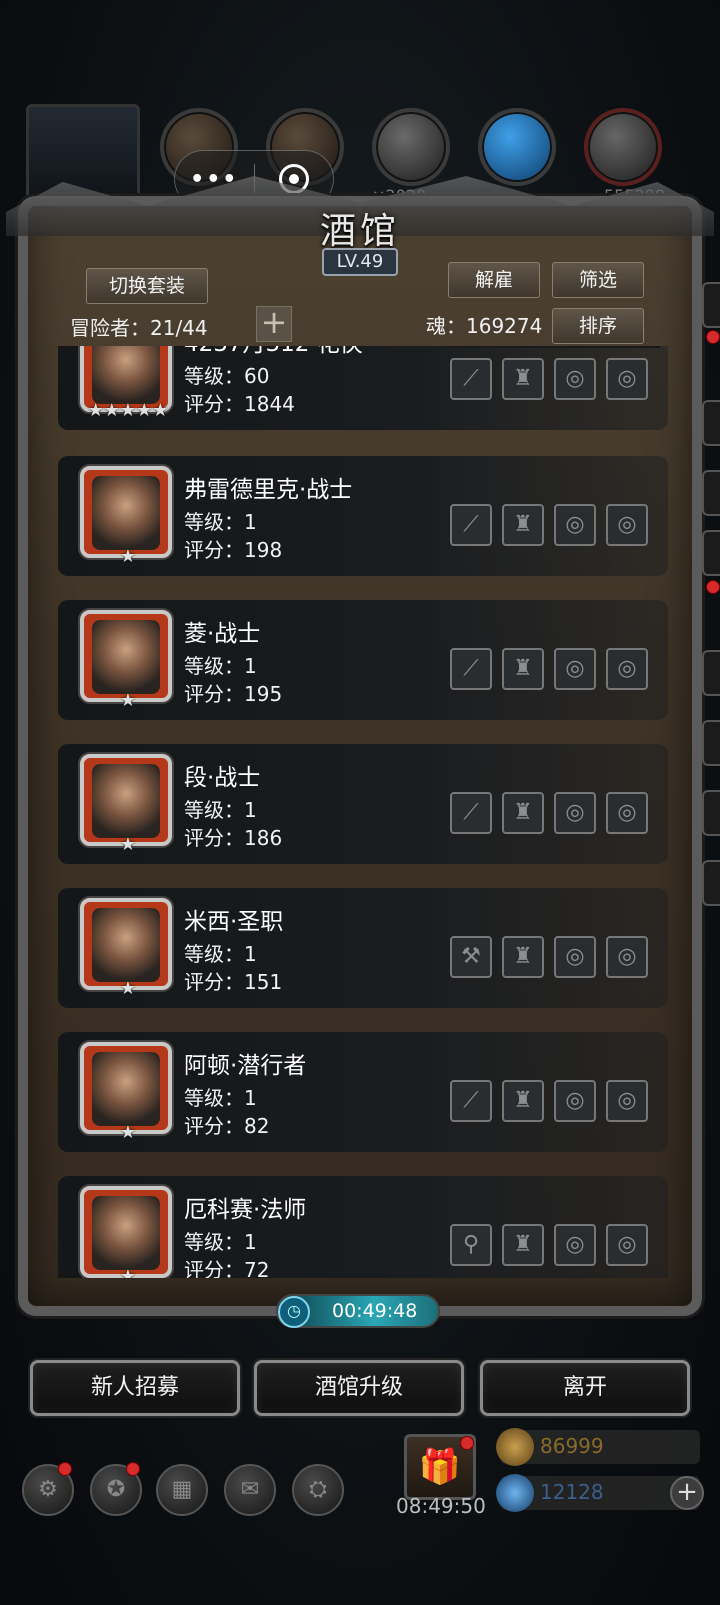  I want to click on dagger-slot-icon: ⟋, so click(471, 1101).